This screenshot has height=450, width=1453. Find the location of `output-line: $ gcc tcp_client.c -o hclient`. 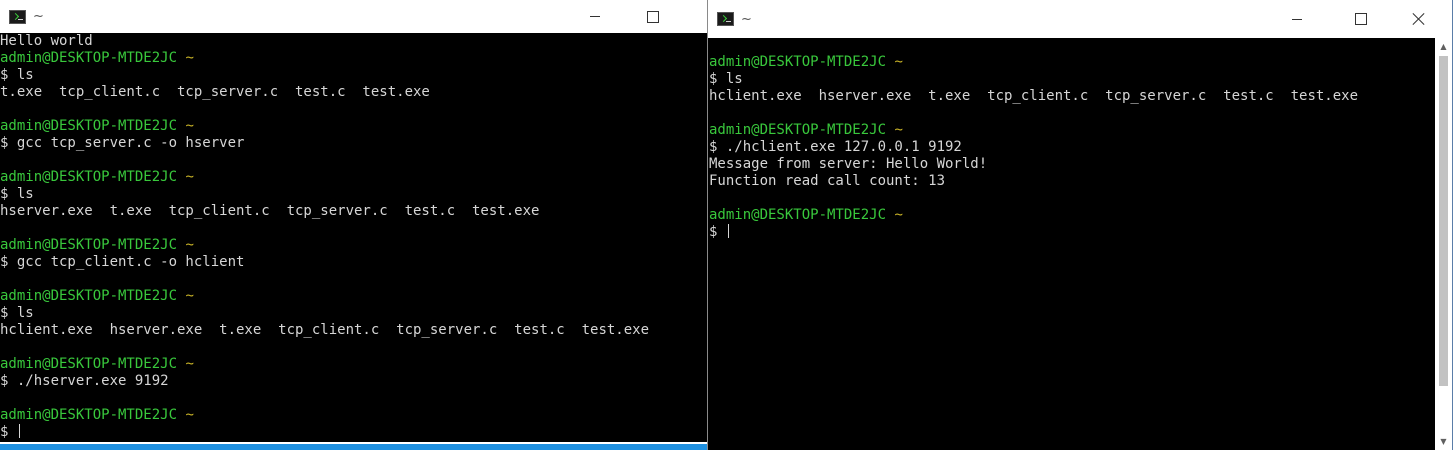

output-line: $ gcc tcp_client.c -o hclient is located at coordinates (122, 262).